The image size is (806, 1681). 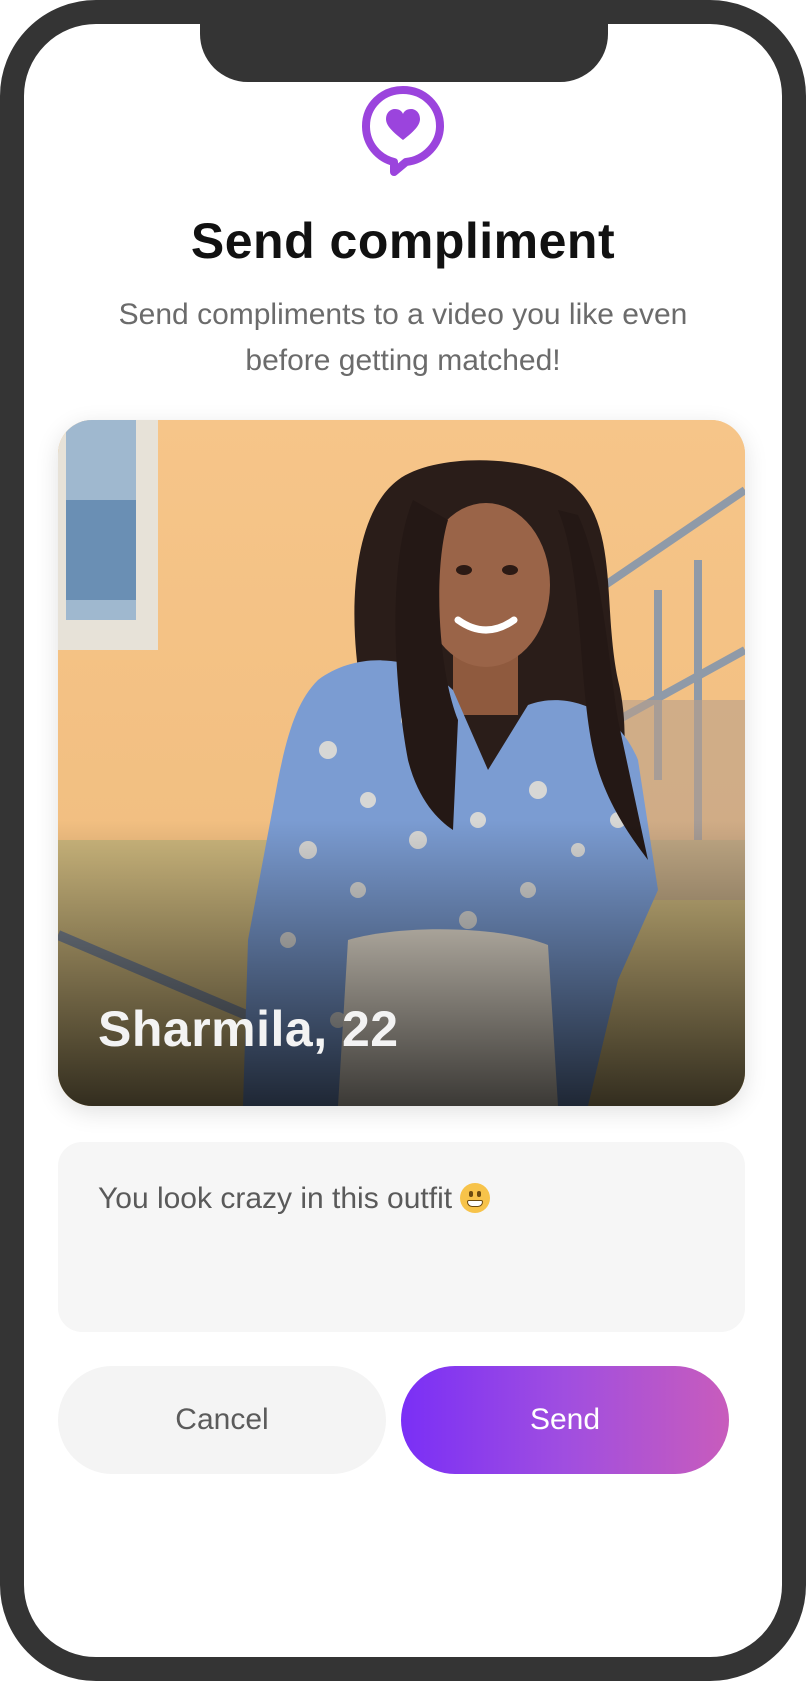 I want to click on profile-name-age: Sharmila, 22, so click(x=248, y=1029).